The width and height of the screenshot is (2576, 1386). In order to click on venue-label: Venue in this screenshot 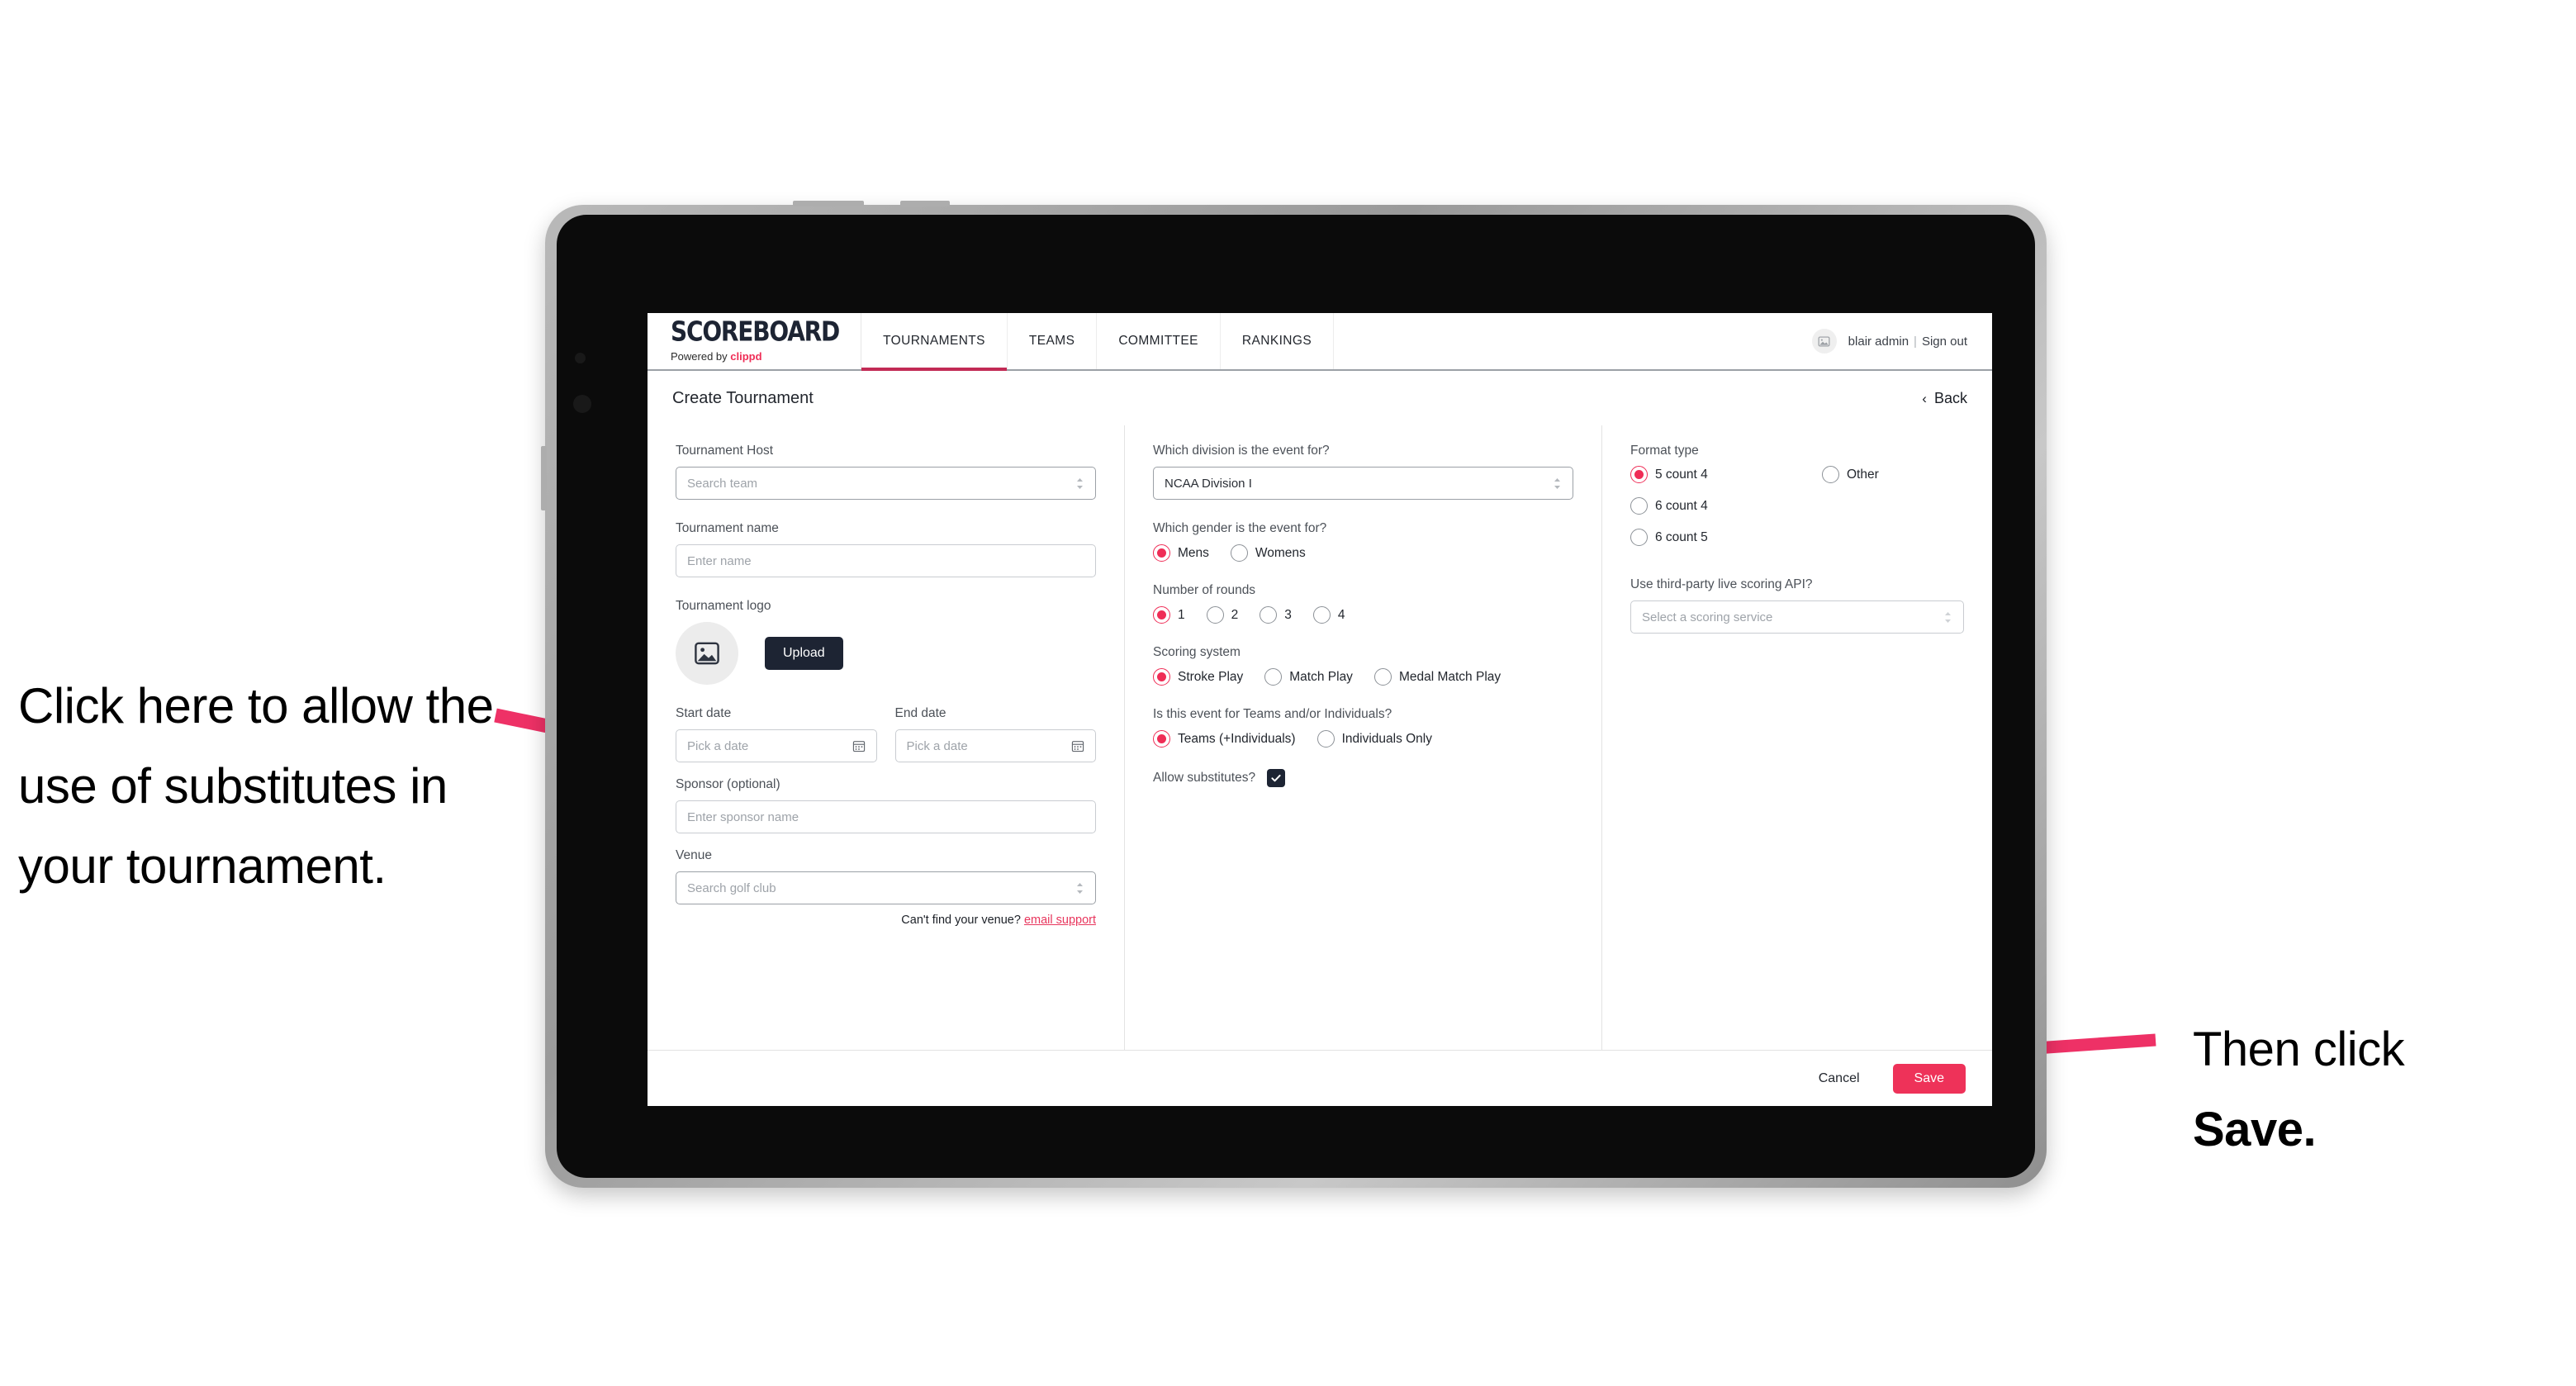, I will do `click(694, 855)`.